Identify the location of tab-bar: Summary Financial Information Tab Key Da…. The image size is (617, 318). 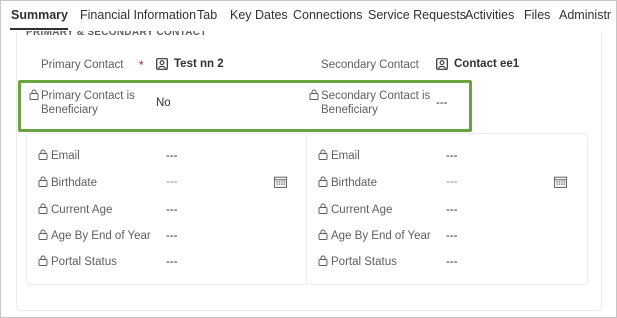
(308, 16).